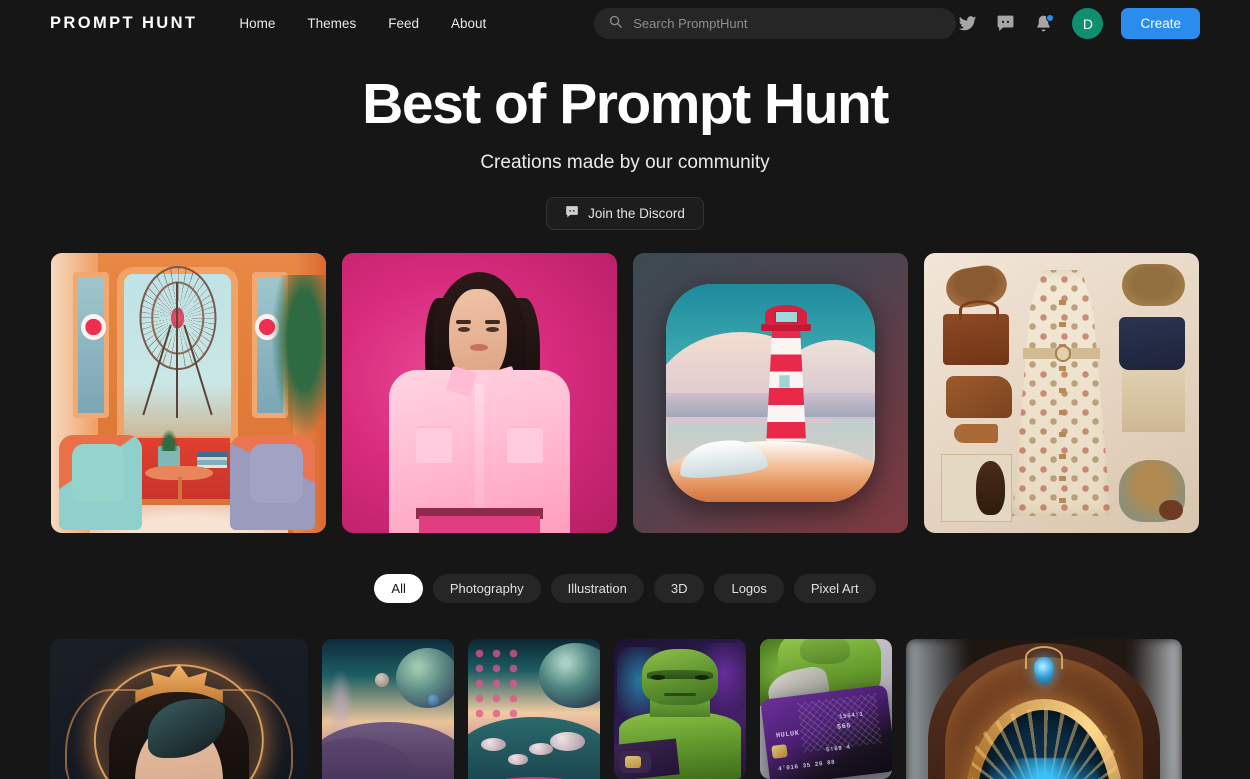  What do you see at coordinates (1043, 24) in the screenshot?
I see `bell-icon` at bounding box center [1043, 24].